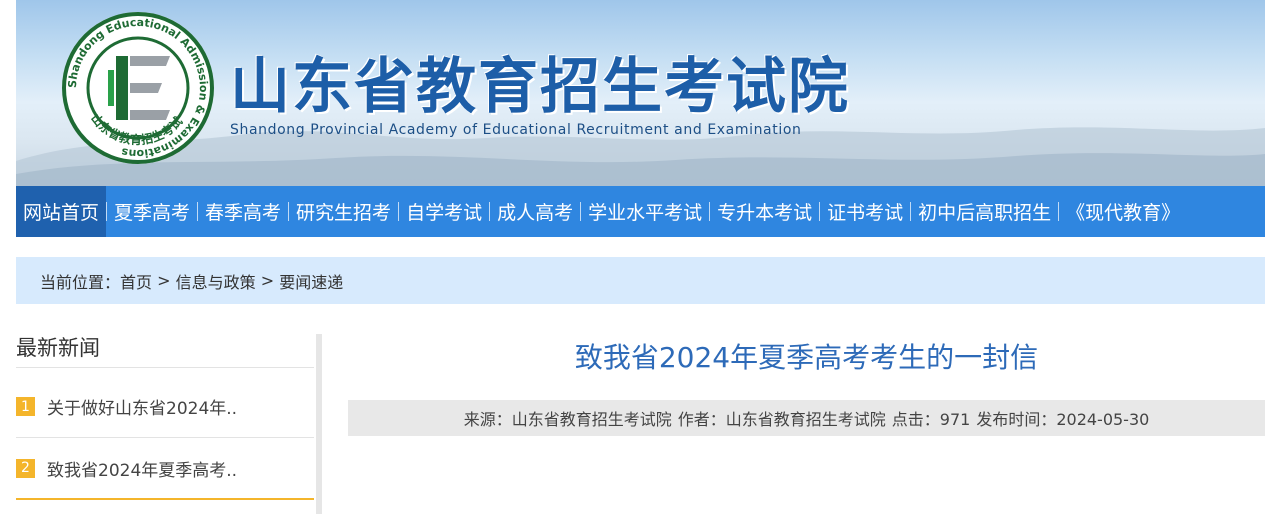 The width and height of the screenshot is (1273, 514). What do you see at coordinates (1123, 211) in the screenshot?
I see `nav-item-modern-education: 《现代教育》` at bounding box center [1123, 211].